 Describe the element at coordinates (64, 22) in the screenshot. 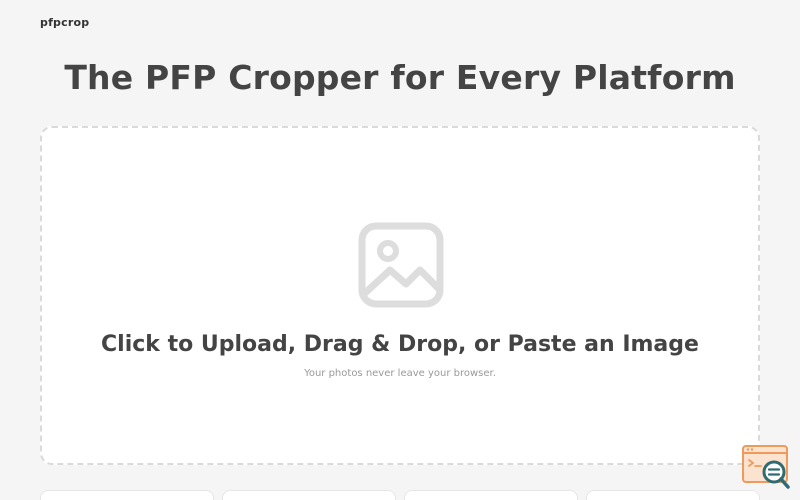

I see `logo: pfpcrop` at that location.